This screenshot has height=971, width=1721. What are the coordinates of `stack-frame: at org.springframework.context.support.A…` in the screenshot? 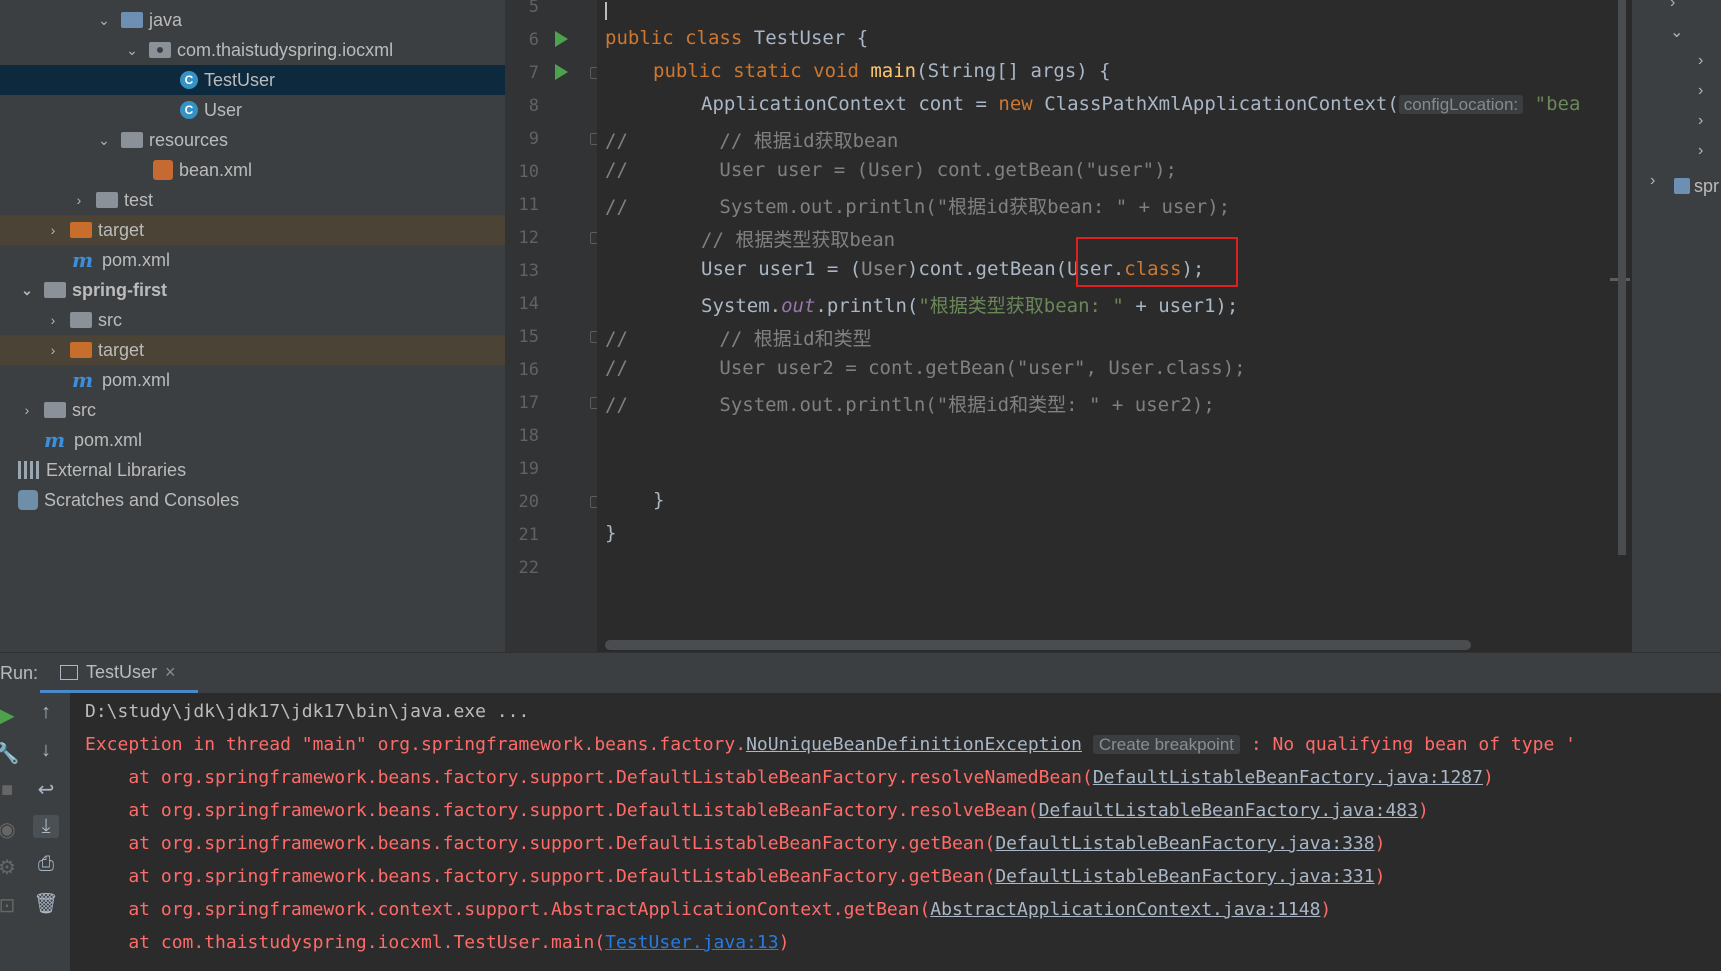 It's located at (708, 909).